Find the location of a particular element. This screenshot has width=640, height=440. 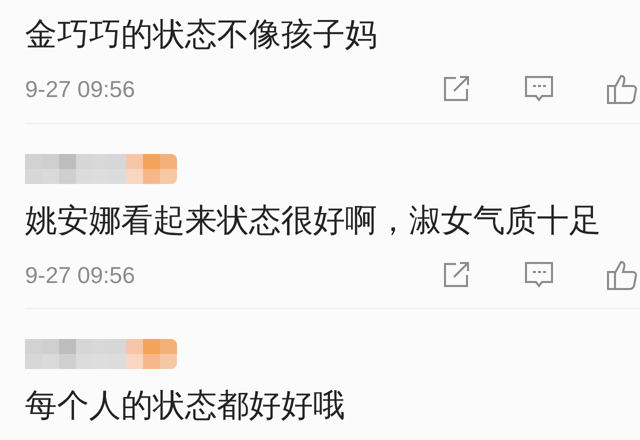

comment-text: 每个人的状态都好好哦 is located at coordinates (185, 405).